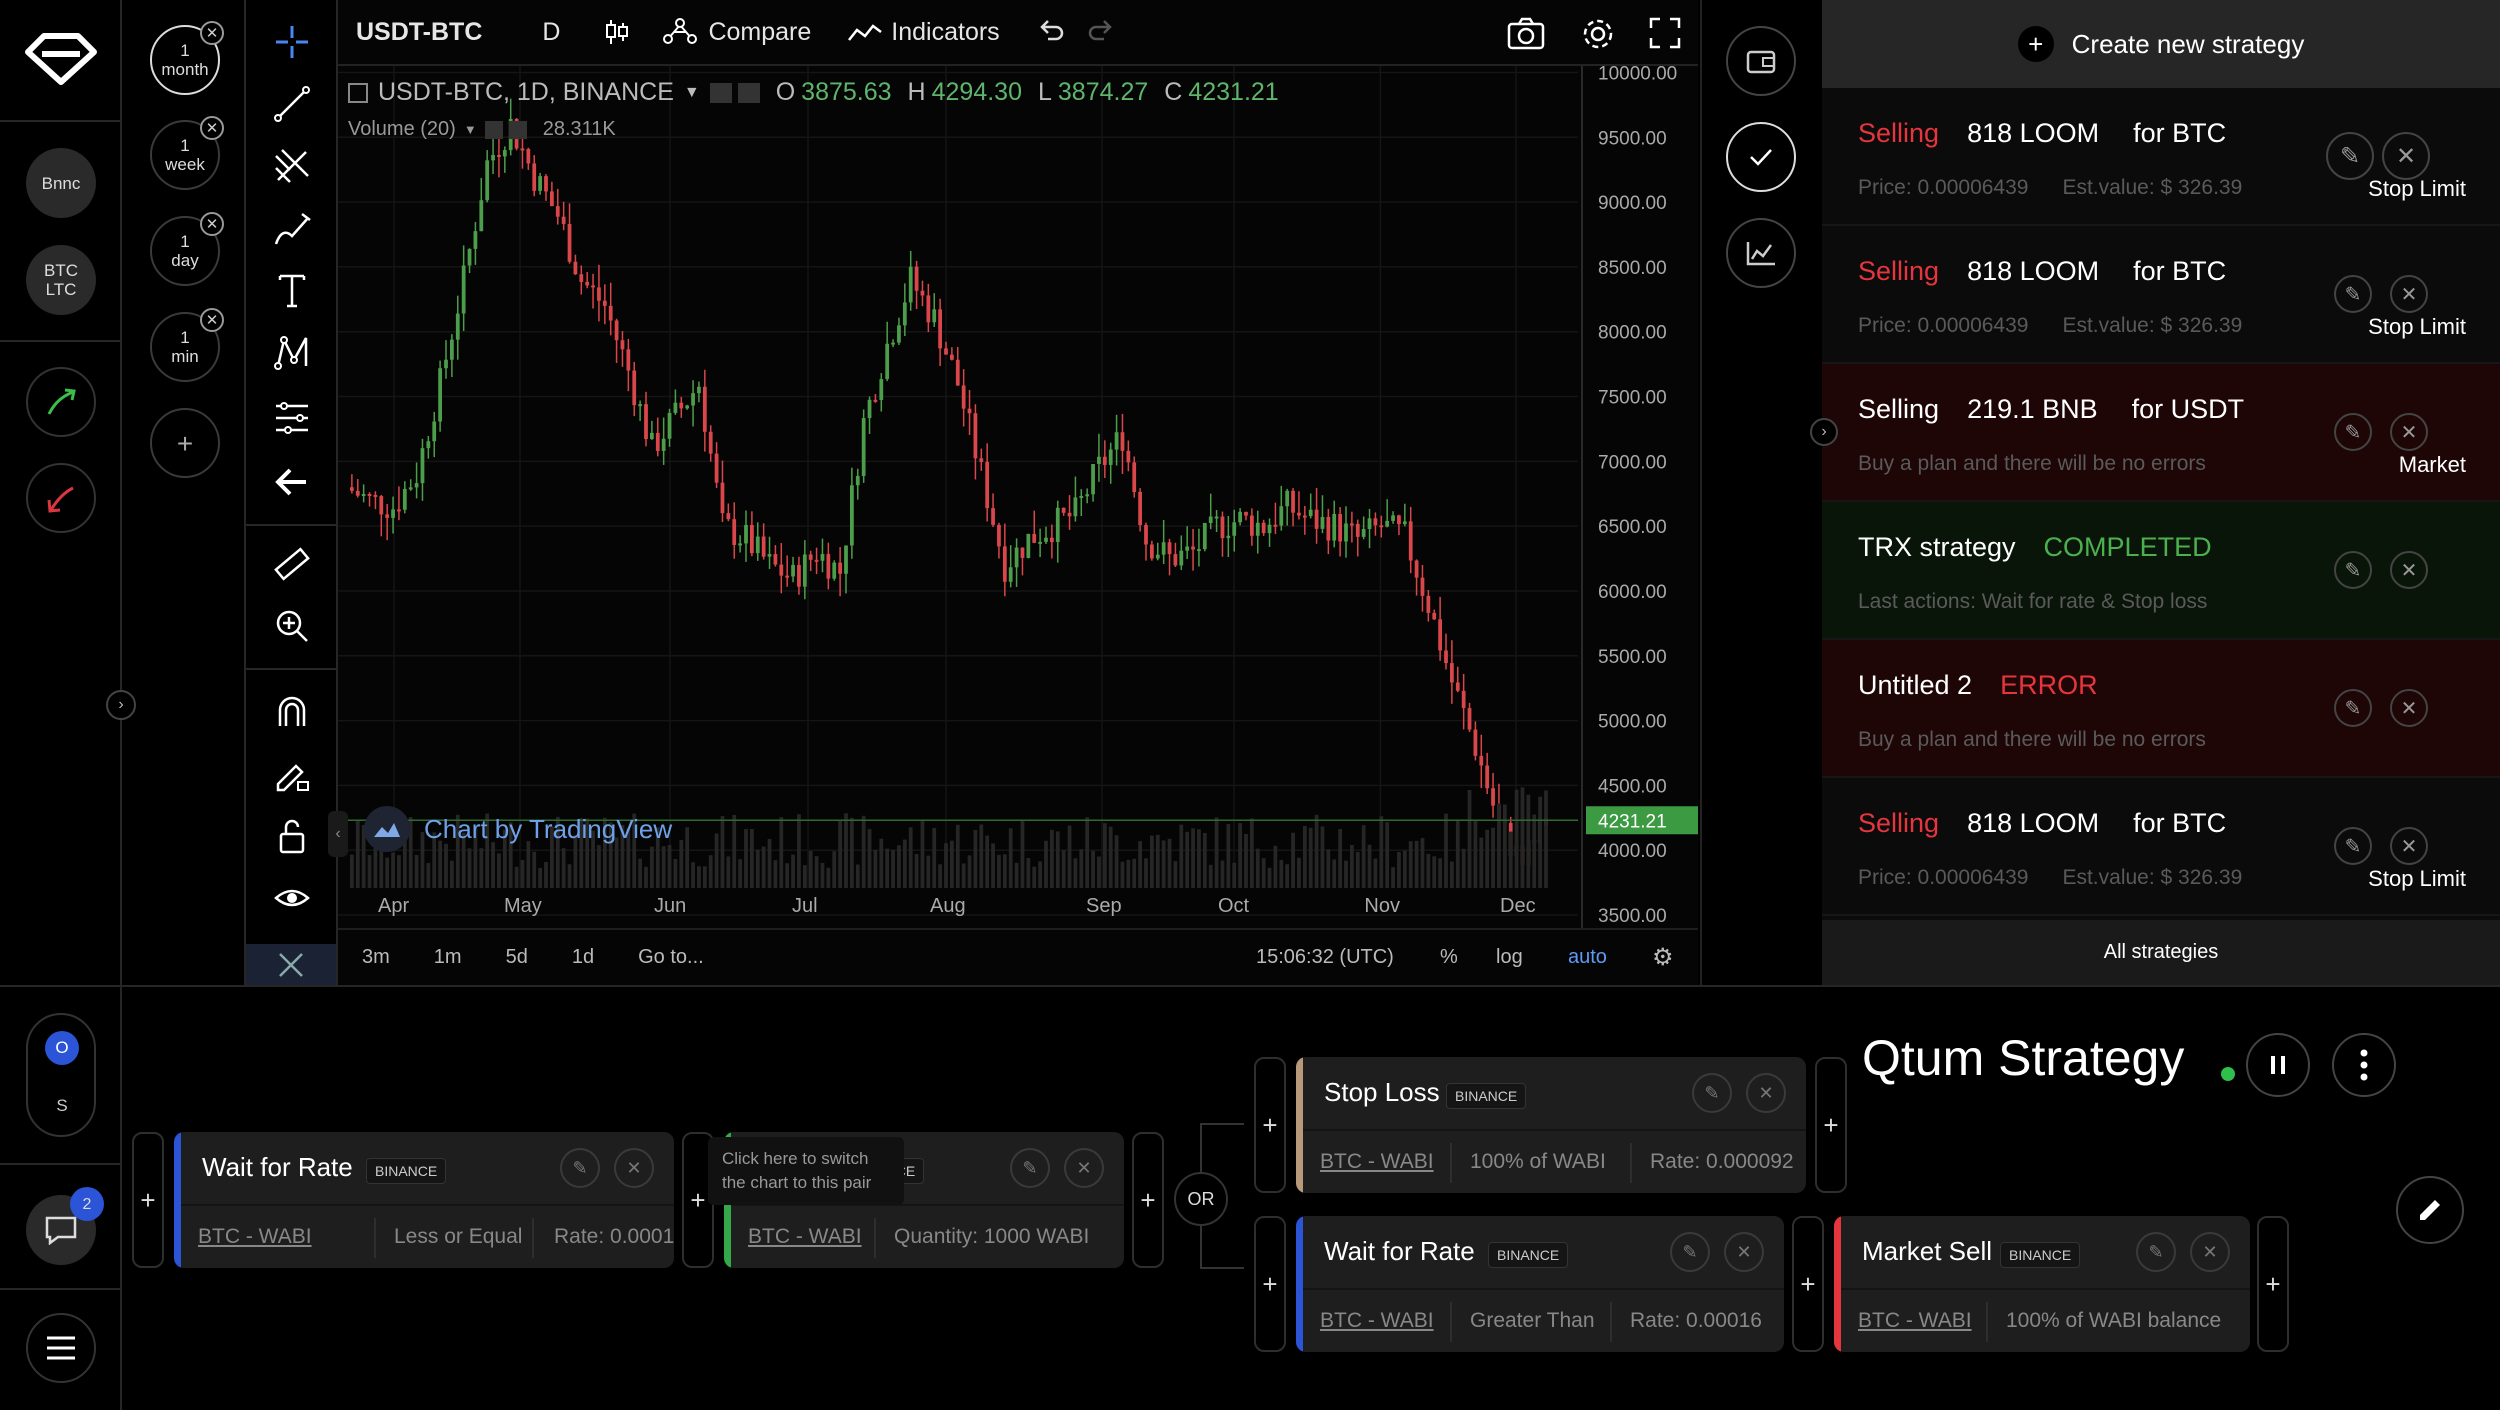  Describe the element at coordinates (2161, 952) in the screenshot. I see `all-strategies-button: All strategies` at that location.